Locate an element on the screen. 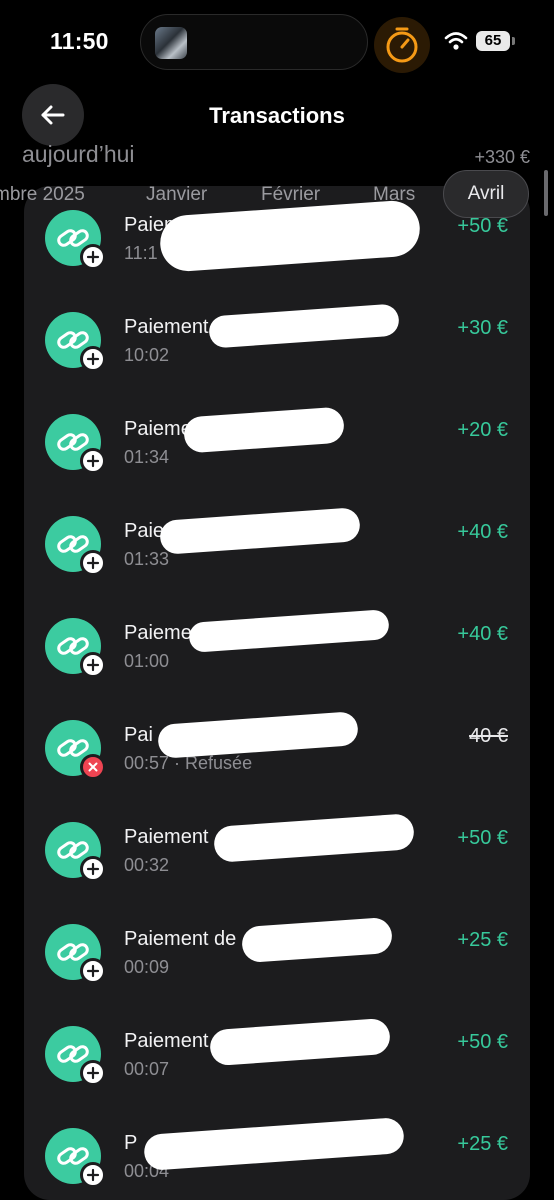  page-title: Transactions is located at coordinates (277, 115).